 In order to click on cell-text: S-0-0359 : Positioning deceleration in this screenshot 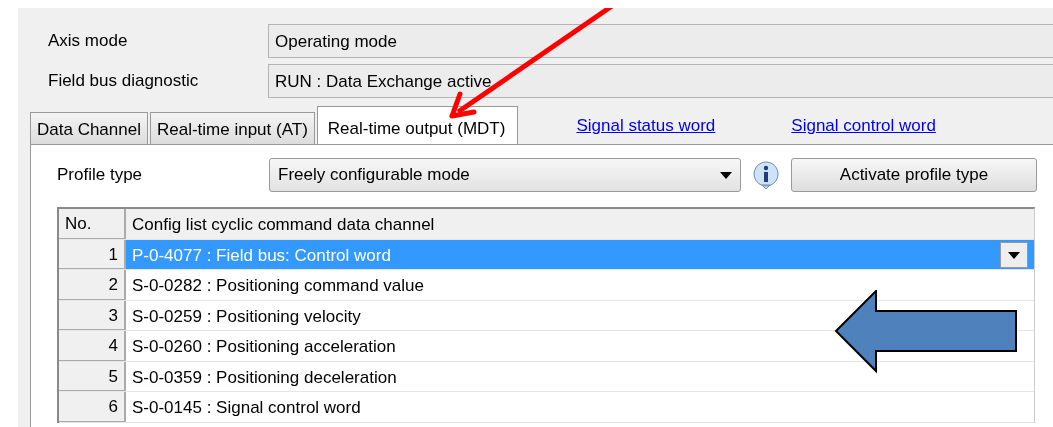, I will do `click(264, 377)`.